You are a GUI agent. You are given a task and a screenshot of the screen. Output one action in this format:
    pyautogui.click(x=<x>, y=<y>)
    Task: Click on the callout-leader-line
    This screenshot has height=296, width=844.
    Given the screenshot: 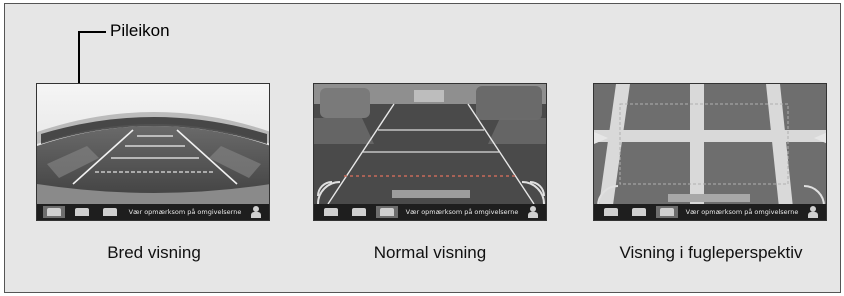 What is the action you would take?
    pyautogui.click(x=92, y=32)
    